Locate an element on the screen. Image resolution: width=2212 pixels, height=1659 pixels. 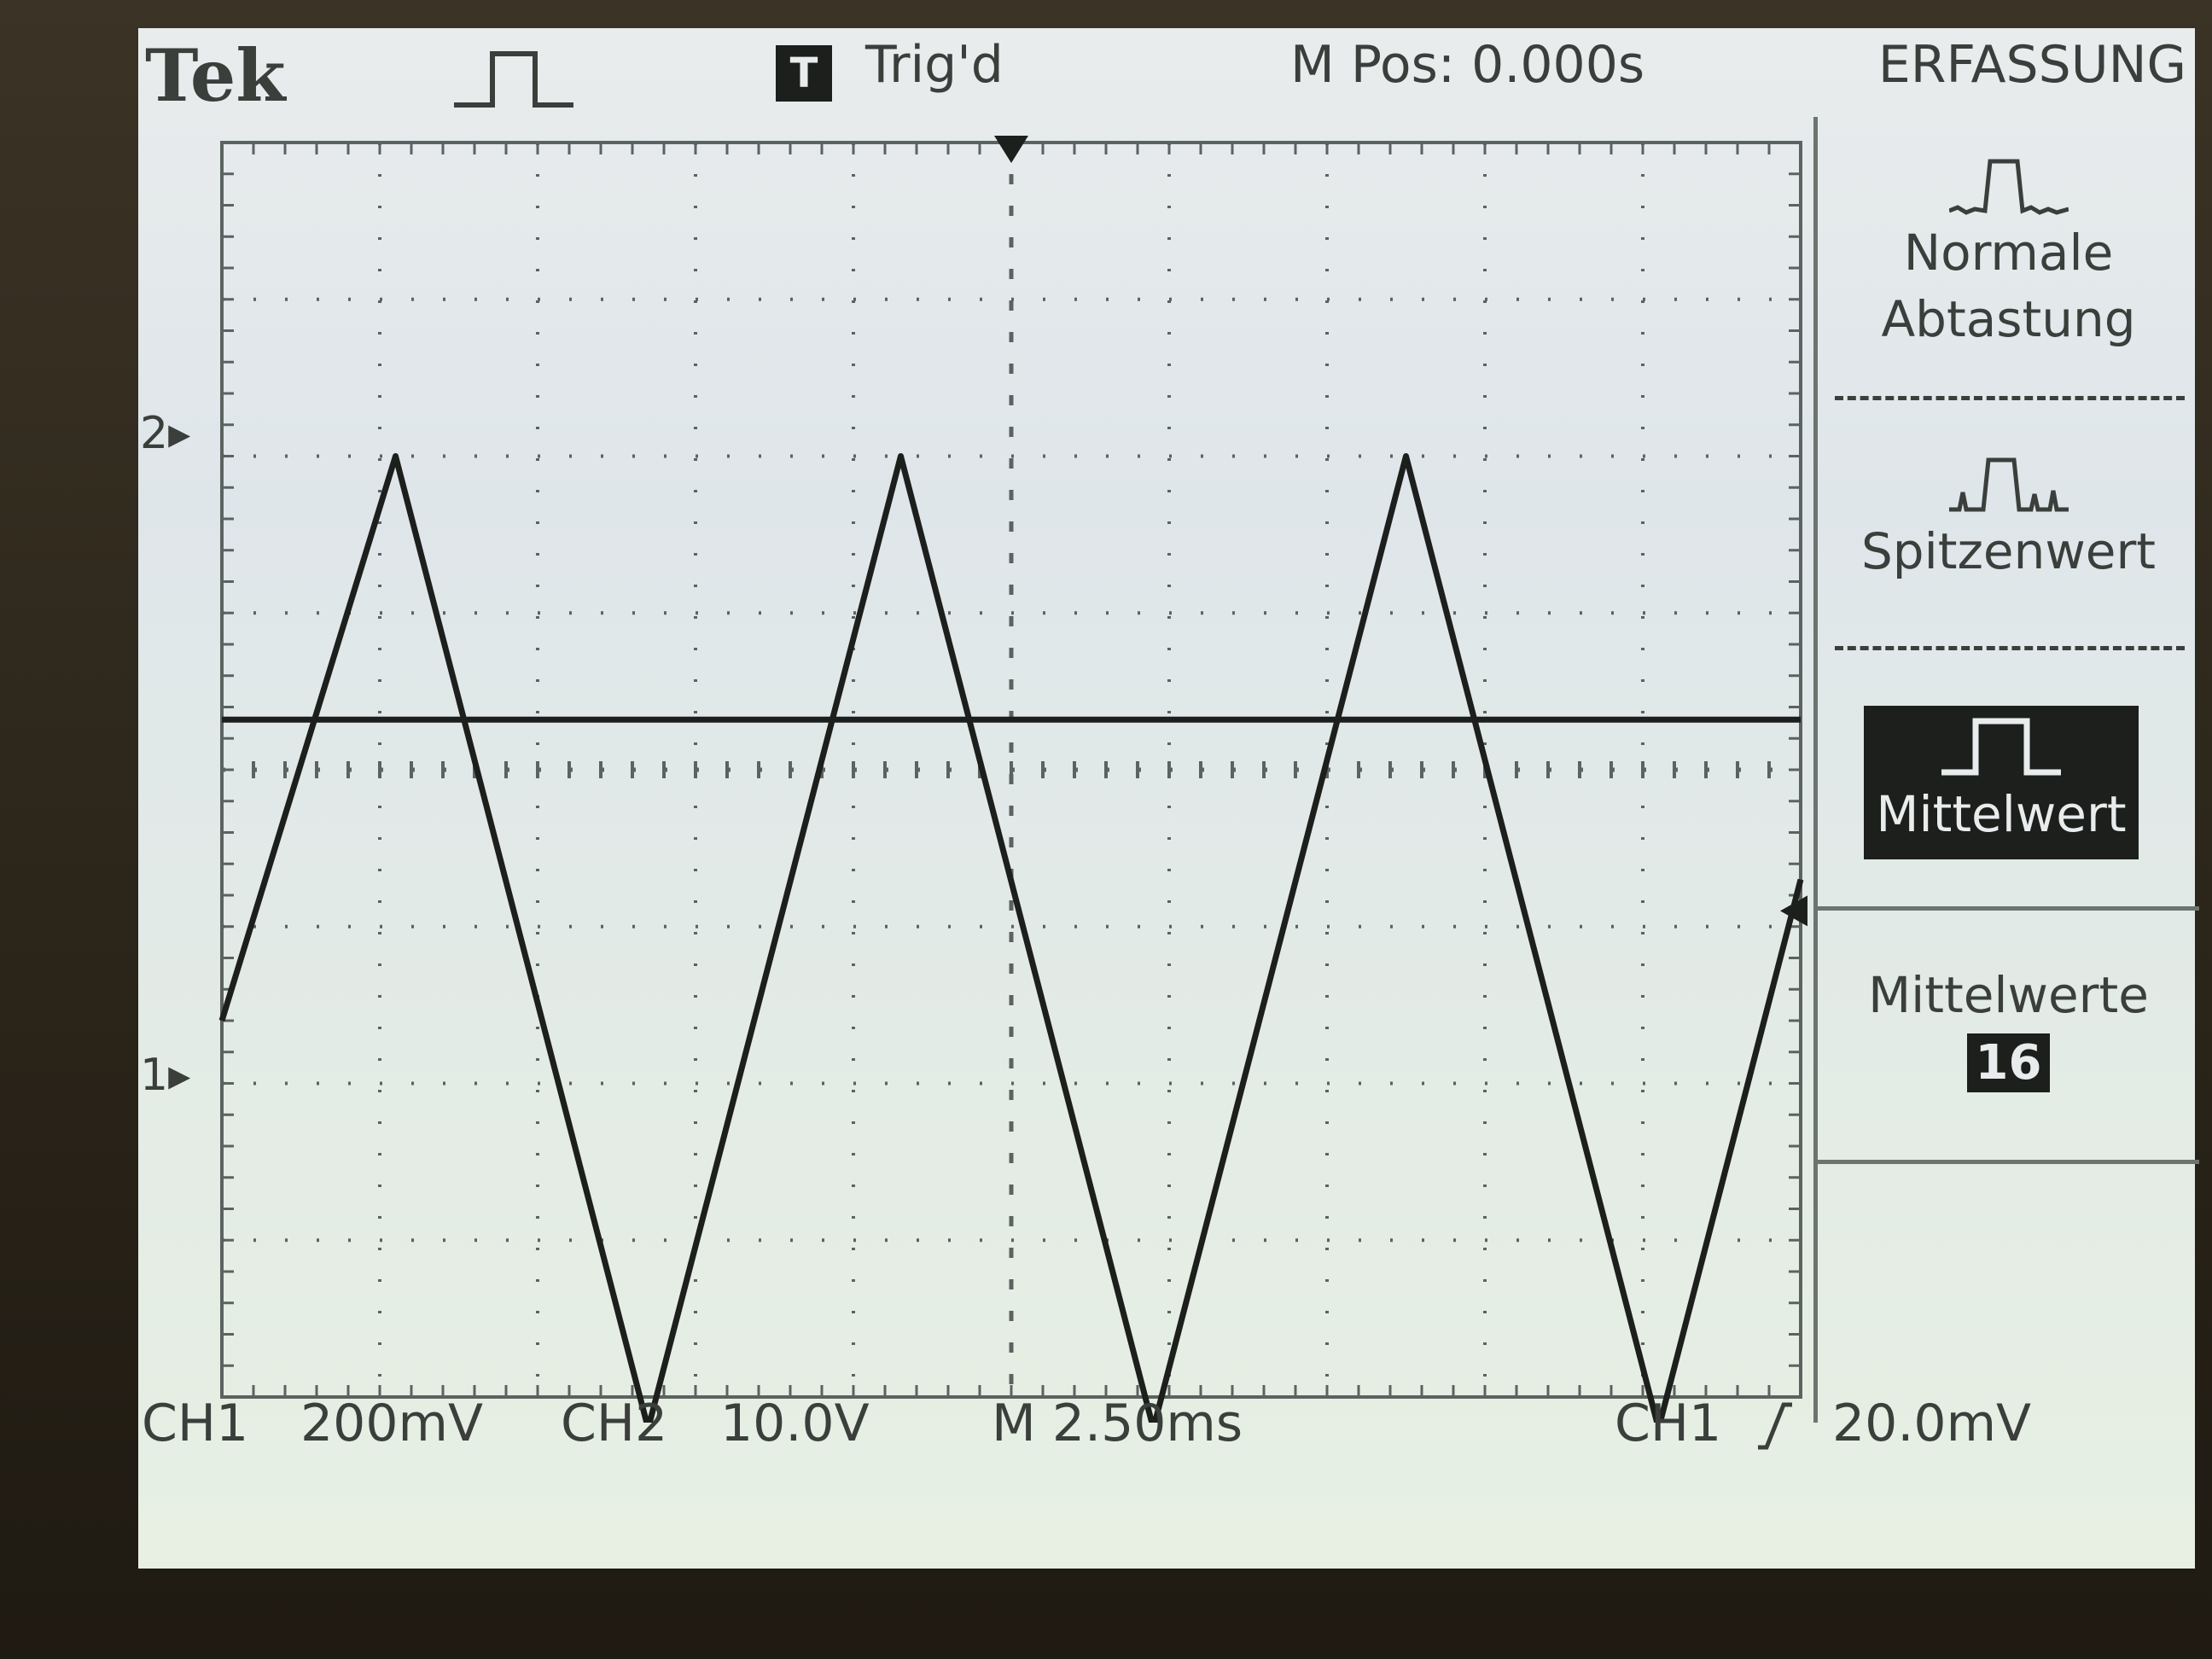
ch1-marker-label: 1 is located at coordinates (154, 1075).